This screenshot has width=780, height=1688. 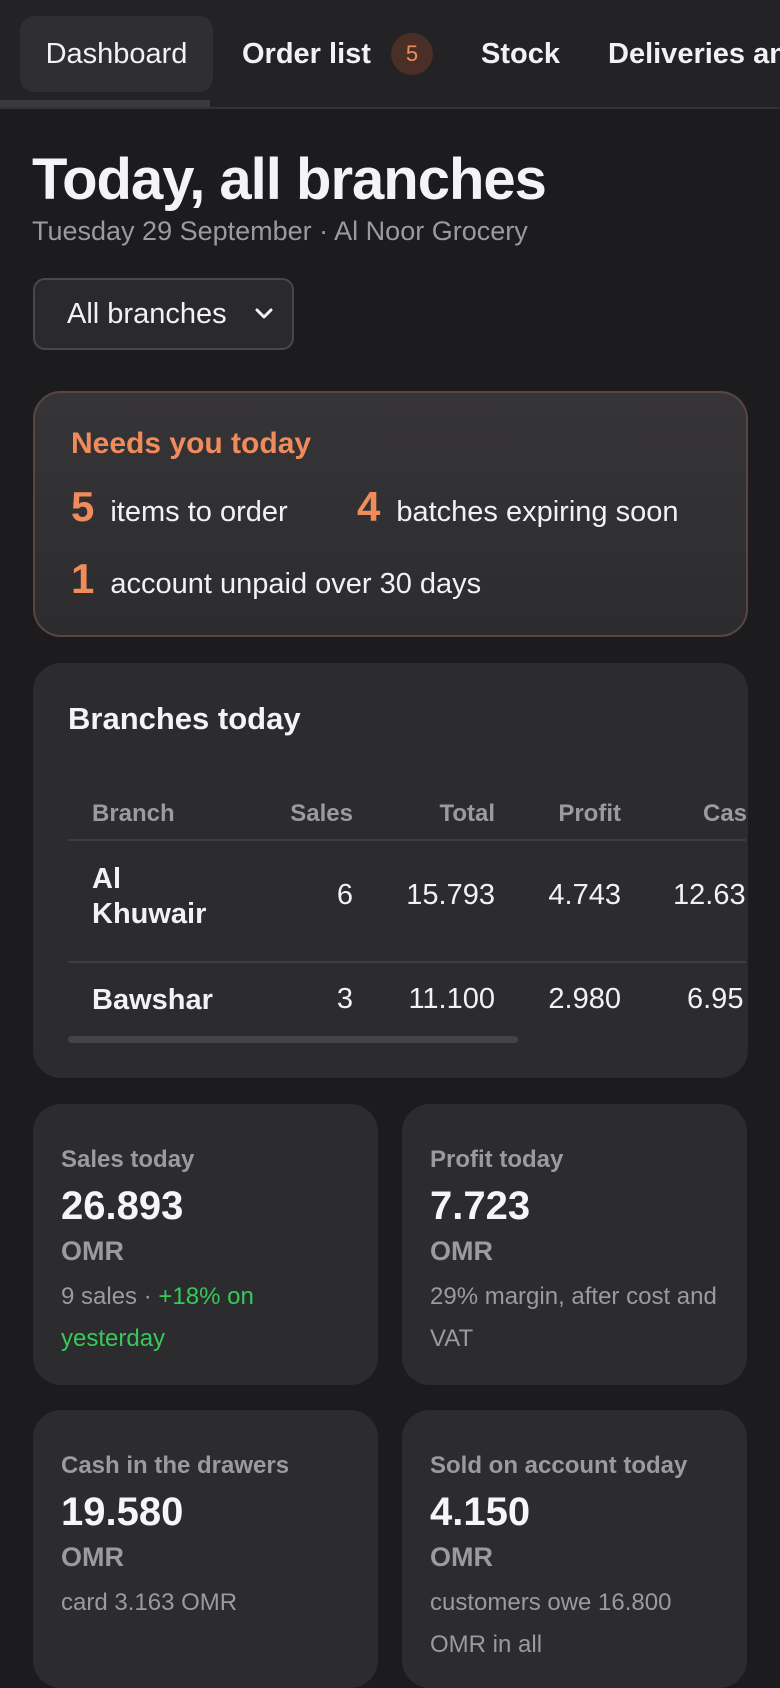 I want to click on table-horizontal-scrollbar, so click(x=293, y=1039).